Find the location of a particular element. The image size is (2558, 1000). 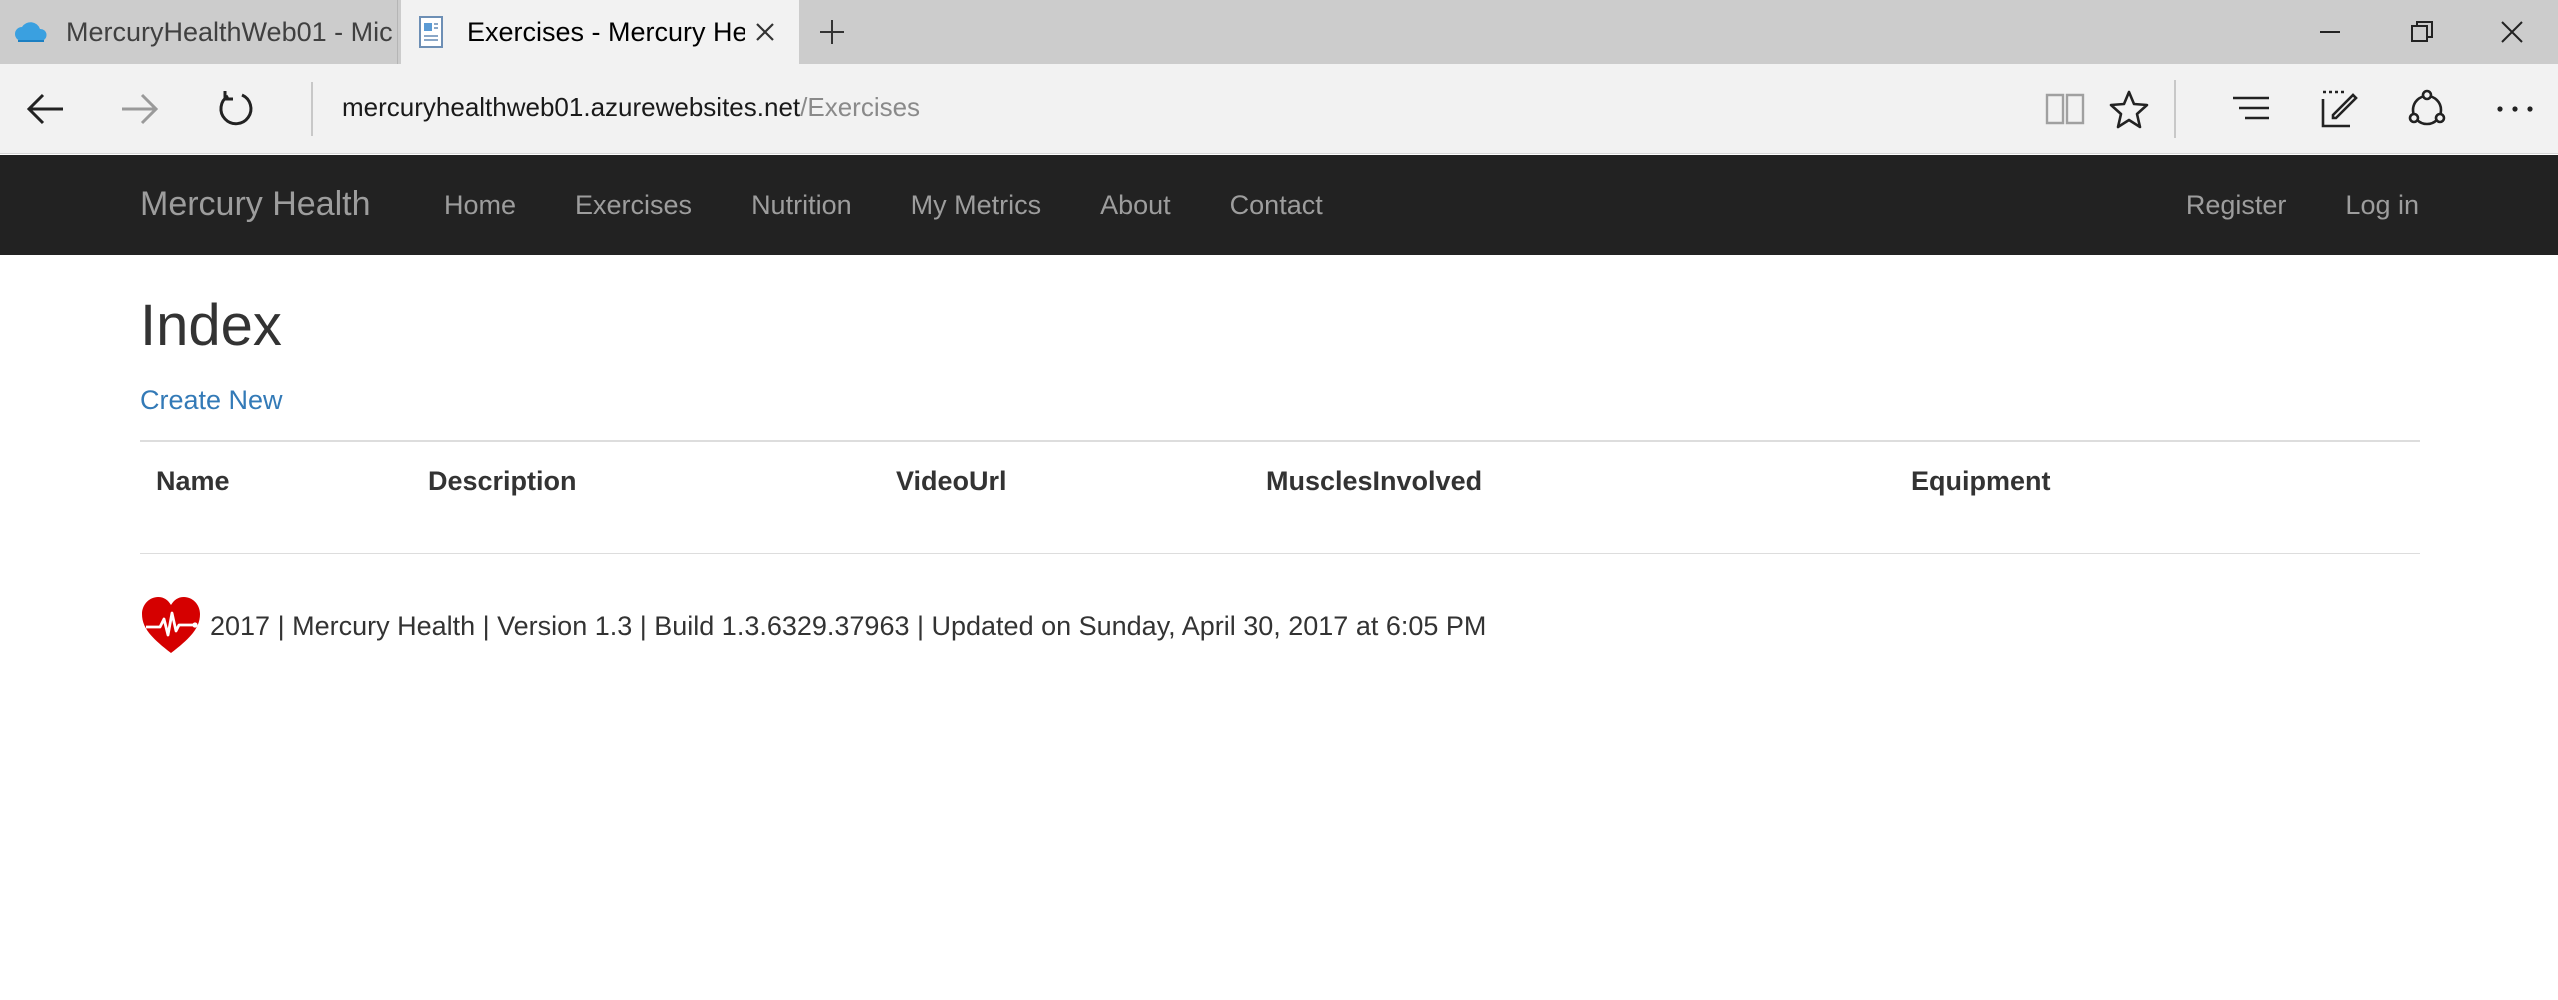

restore-button is located at coordinates (2422, 32).